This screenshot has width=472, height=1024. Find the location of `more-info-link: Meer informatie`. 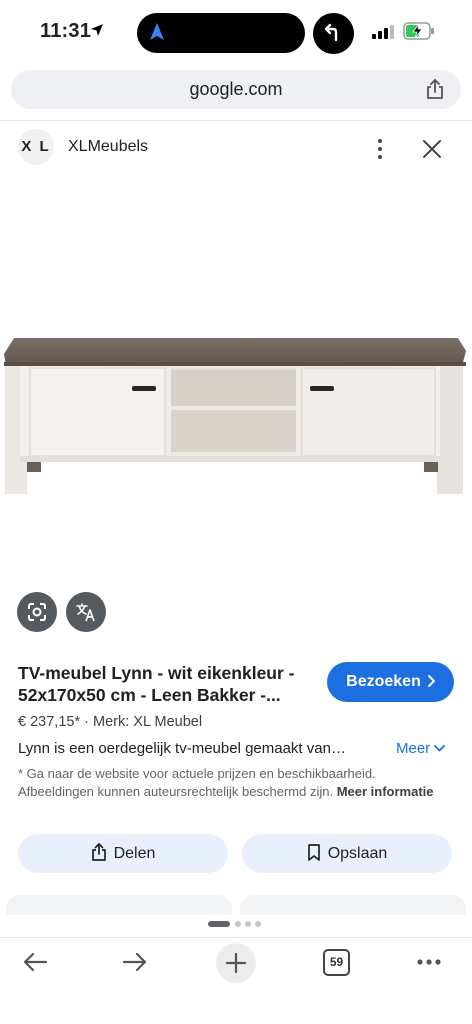

more-info-link: Meer informatie is located at coordinates (385, 791).